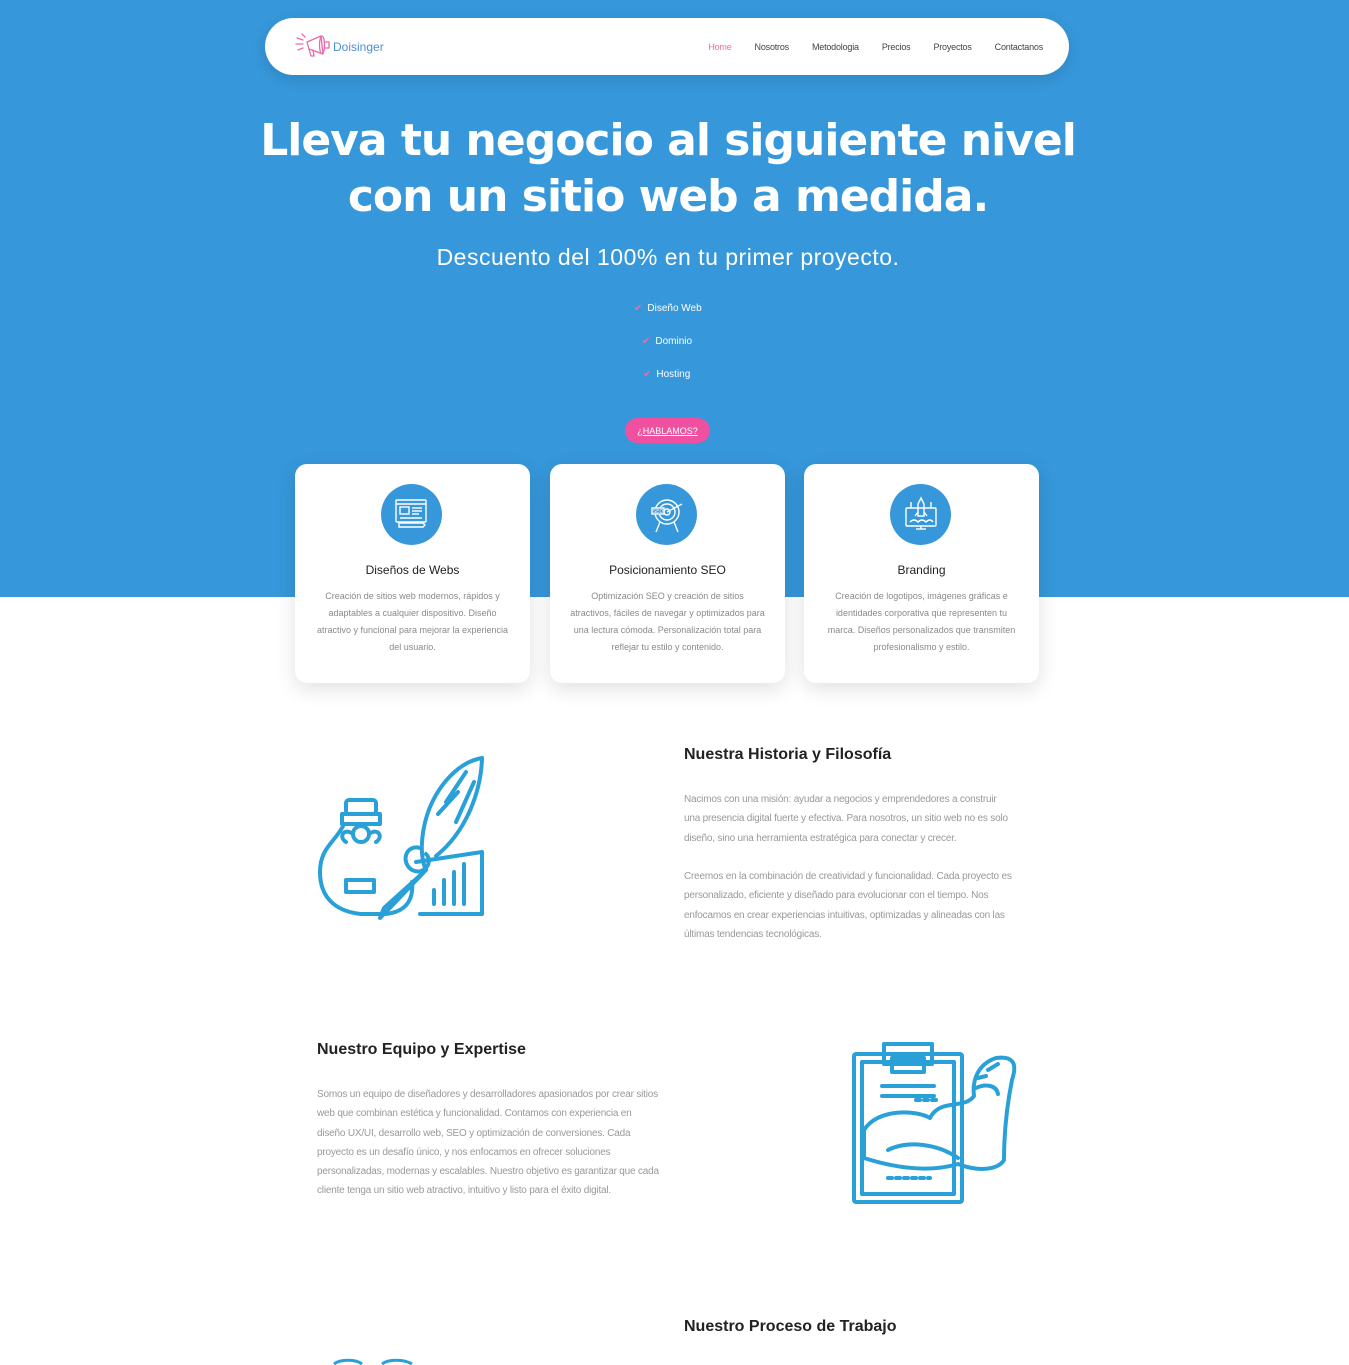  Describe the element at coordinates (658, 512) in the screenshot. I see `svg-text: SEO` at that location.